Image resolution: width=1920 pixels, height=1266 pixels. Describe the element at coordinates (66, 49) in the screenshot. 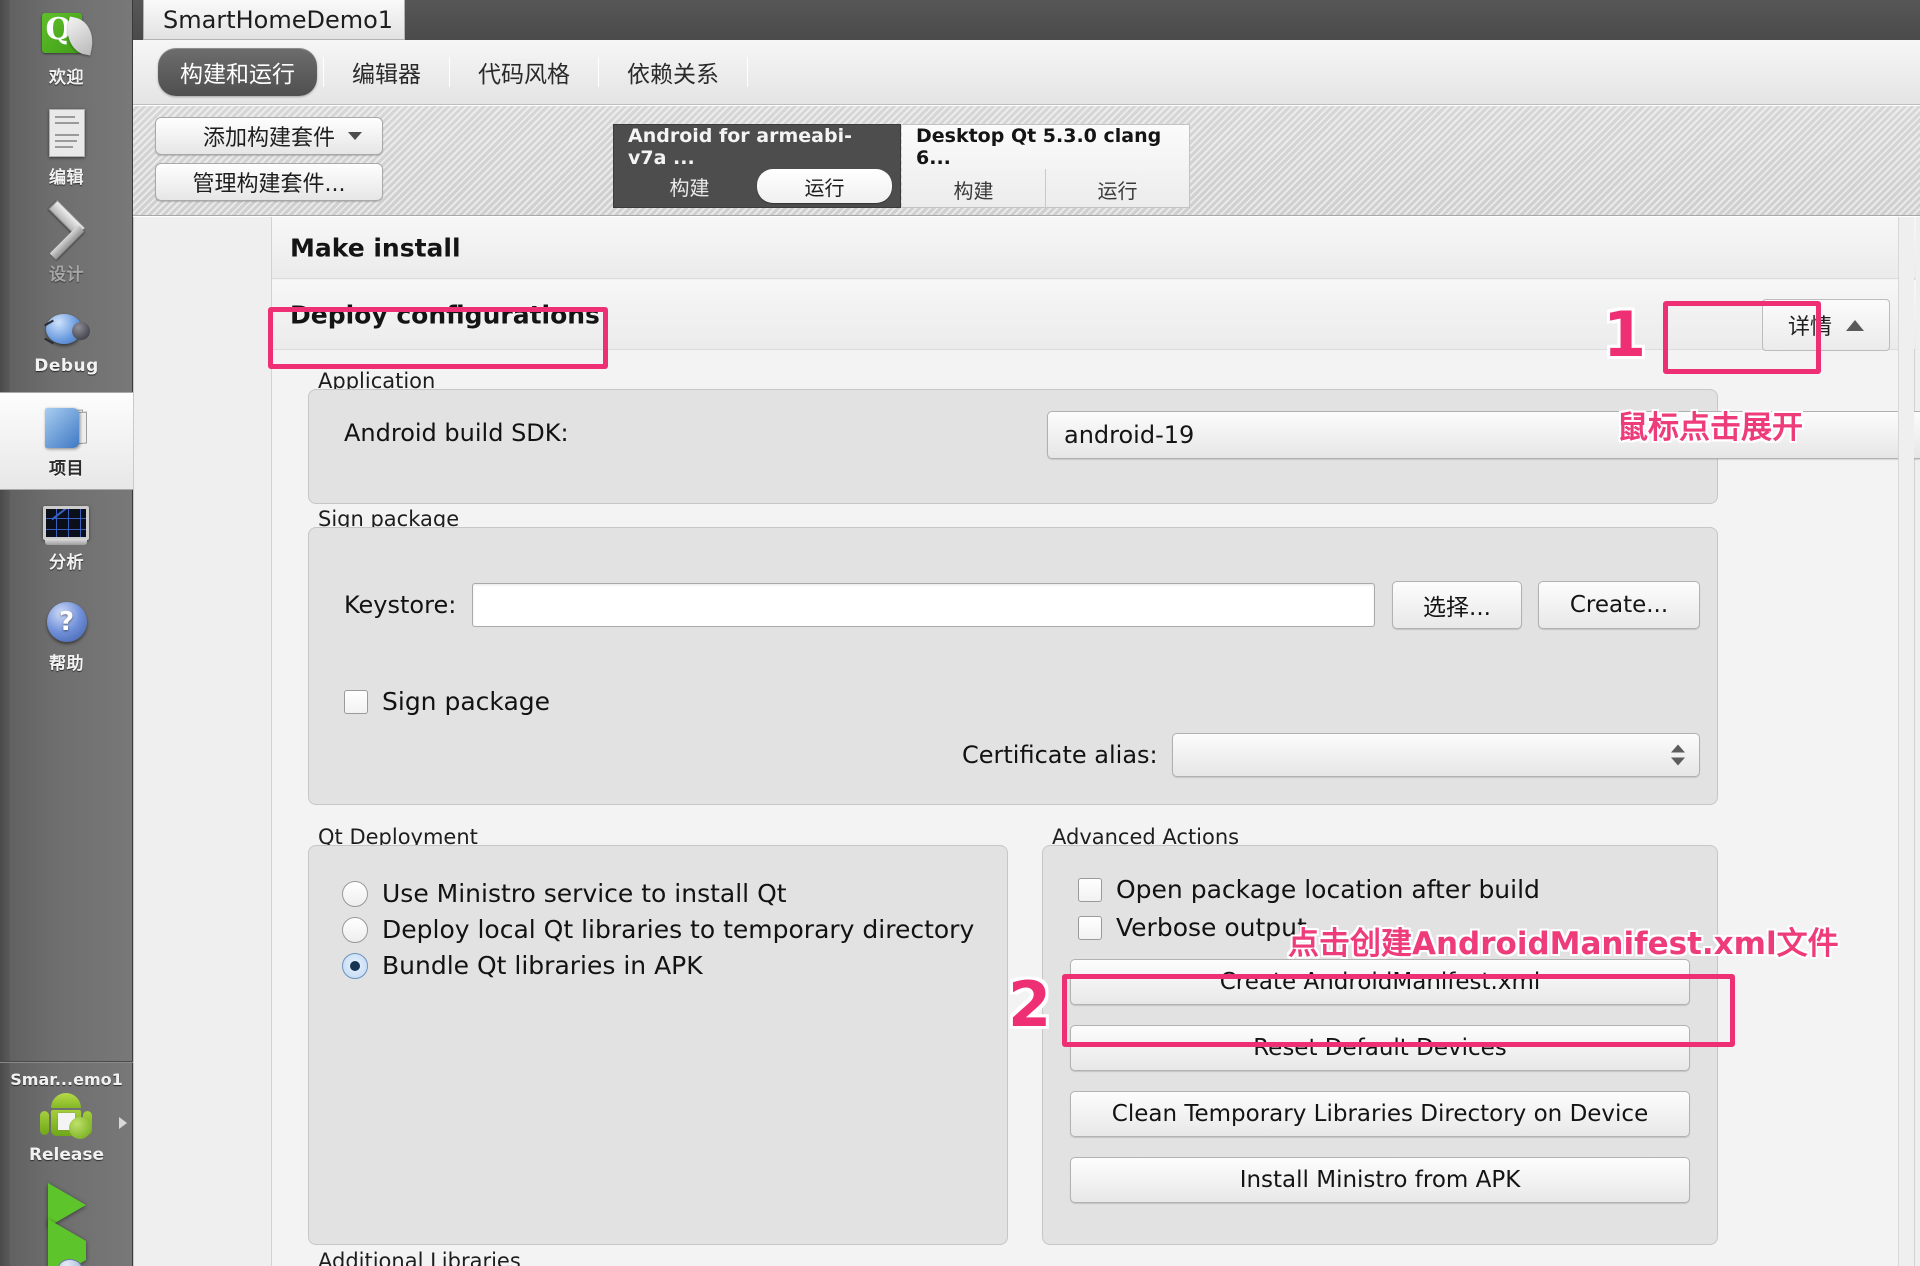

I see `sidebar-item-welcome: Qt 欢迎` at that location.